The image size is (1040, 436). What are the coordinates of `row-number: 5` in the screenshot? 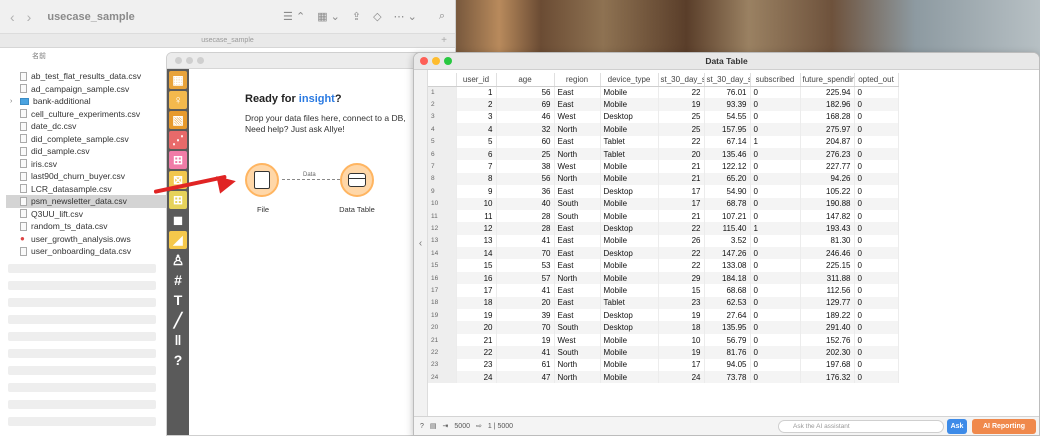 It's located at (442, 141).